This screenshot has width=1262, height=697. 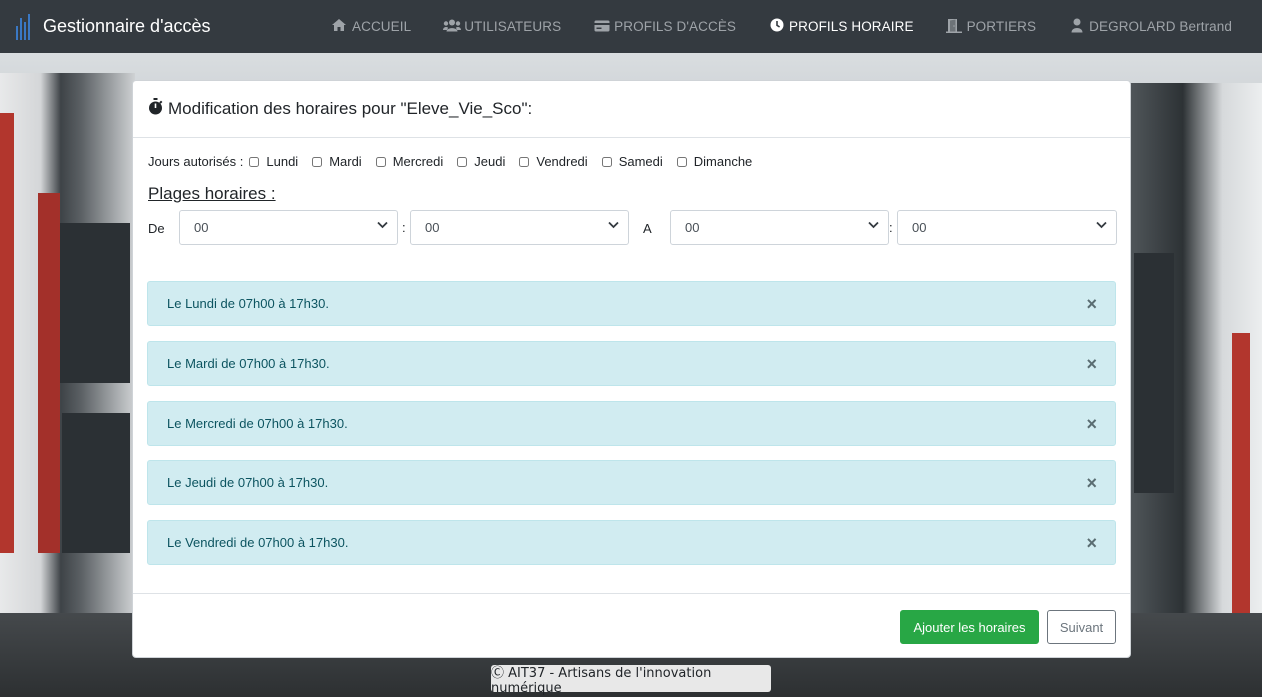 What do you see at coordinates (282, 161) in the screenshot?
I see `day-label: Lundi` at bounding box center [282, 161].